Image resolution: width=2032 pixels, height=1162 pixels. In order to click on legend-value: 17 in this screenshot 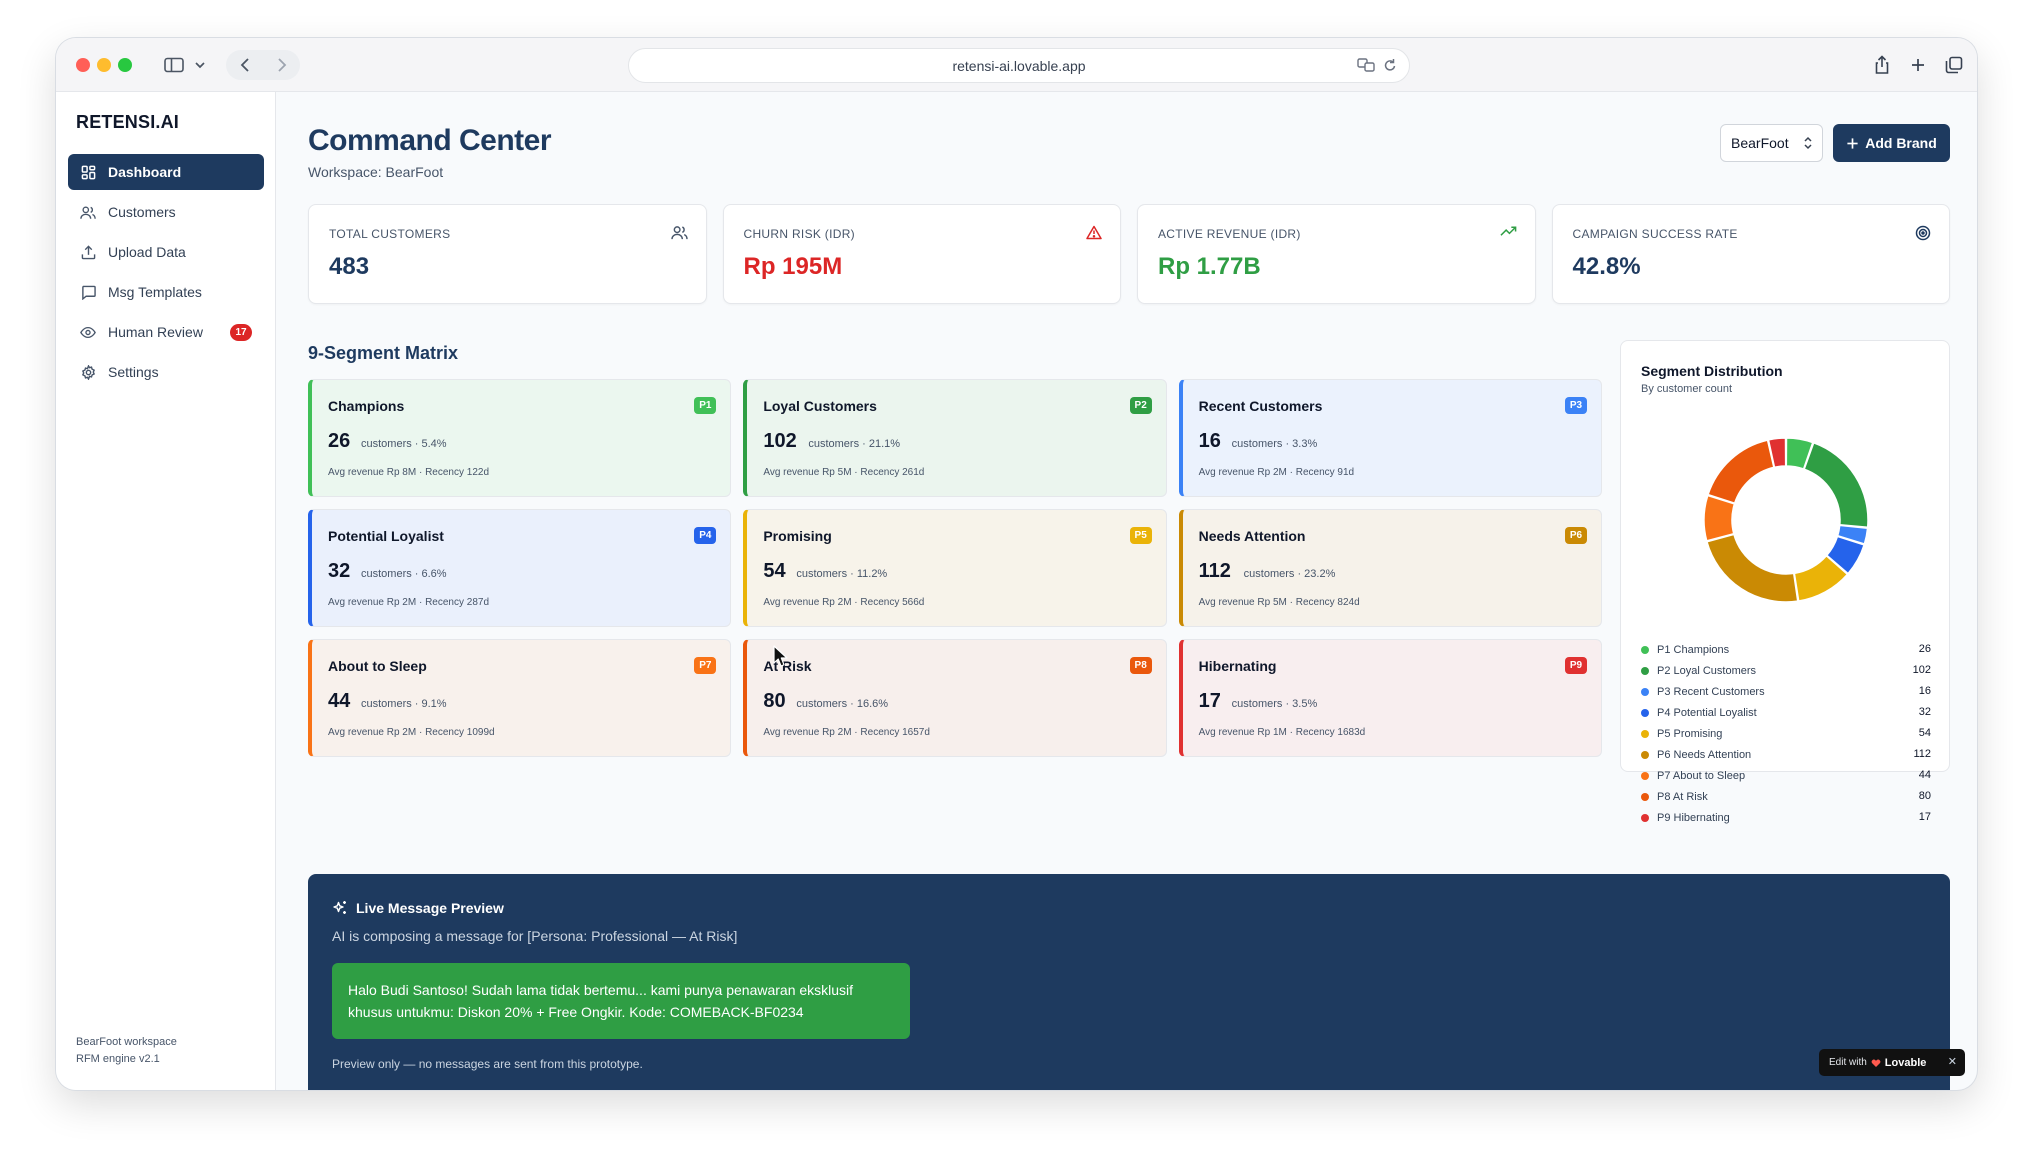, I will do `click(1924, 817)`.